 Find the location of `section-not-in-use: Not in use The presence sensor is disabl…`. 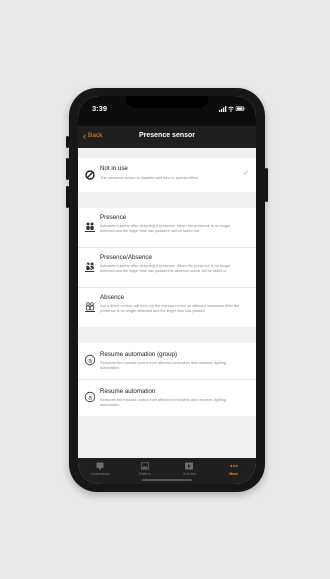

section-not-in-use: Not in use The presence sensor is disabl… is located at coordinates (167, 175).